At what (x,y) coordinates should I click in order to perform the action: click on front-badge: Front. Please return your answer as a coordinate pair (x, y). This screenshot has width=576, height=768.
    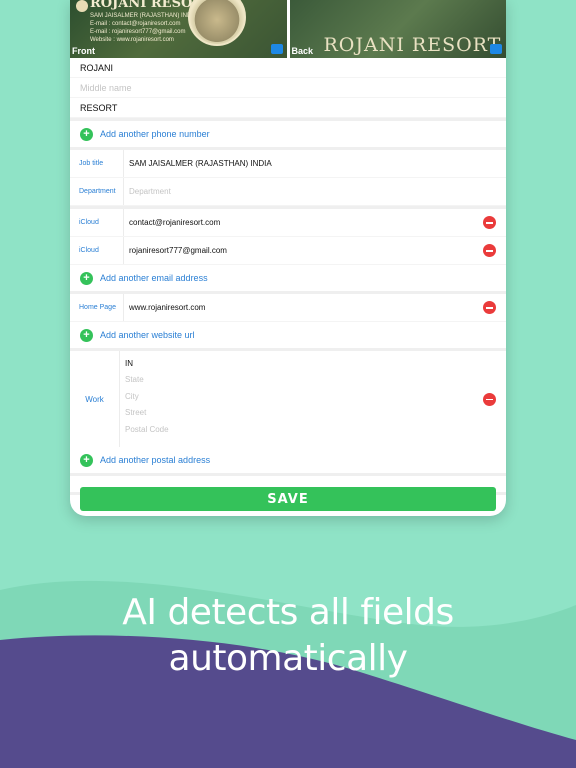
    Looking at the image, I should click on (83, 51).